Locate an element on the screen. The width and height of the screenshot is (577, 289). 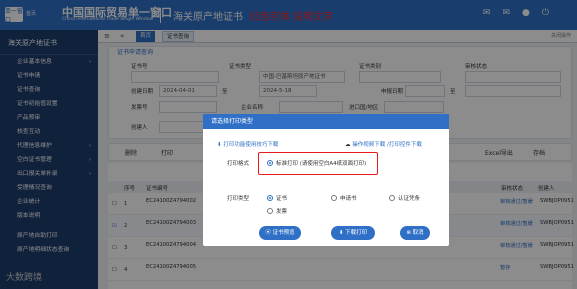
close-icon: ⊗ is located at coordinates (408, 233).